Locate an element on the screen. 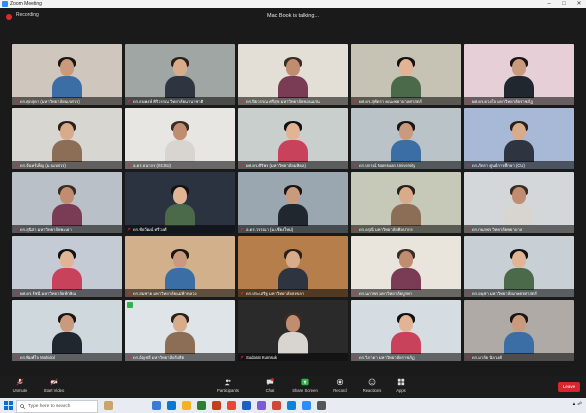 This screenshot has height=413, width=586. participant-tile: ดร.ภัทรา ศูนย์การศึกษา (CU) is located at coordinates (519, 138).